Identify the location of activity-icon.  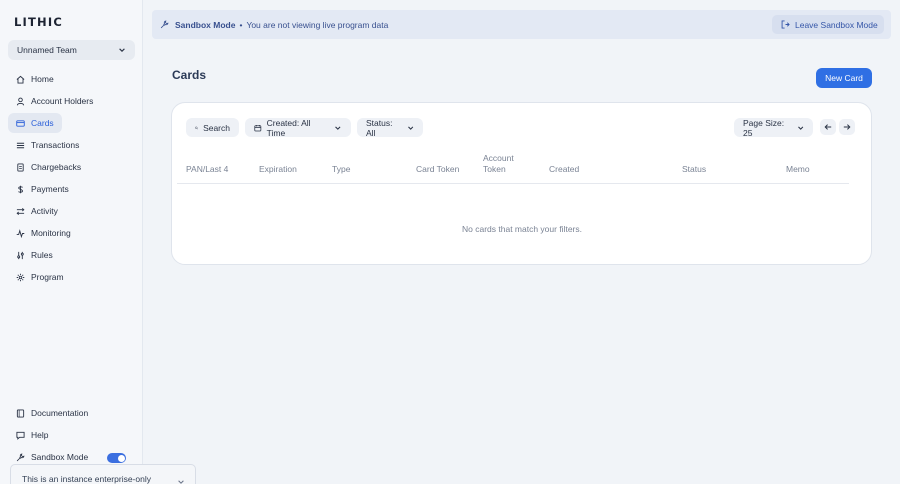
(20, 211).